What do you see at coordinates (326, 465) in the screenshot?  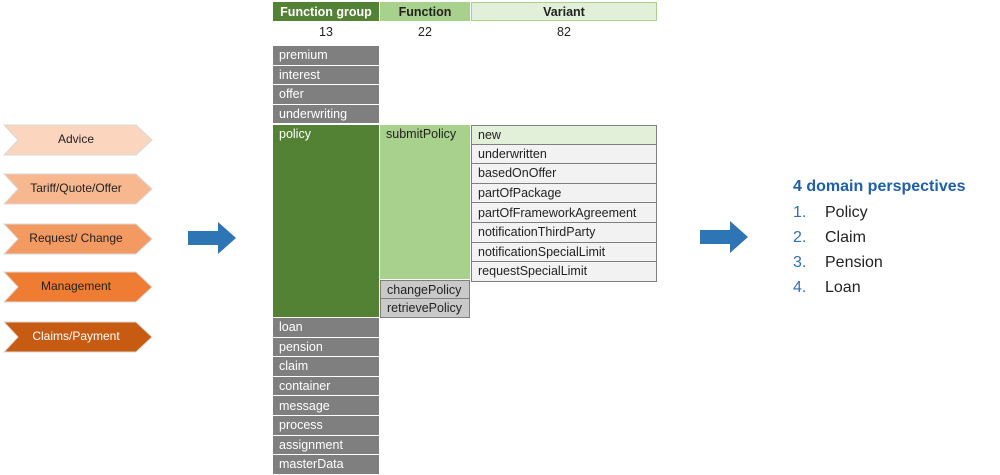 I see `function-group-masterdata: masterData` at bounding box center [326, 465].